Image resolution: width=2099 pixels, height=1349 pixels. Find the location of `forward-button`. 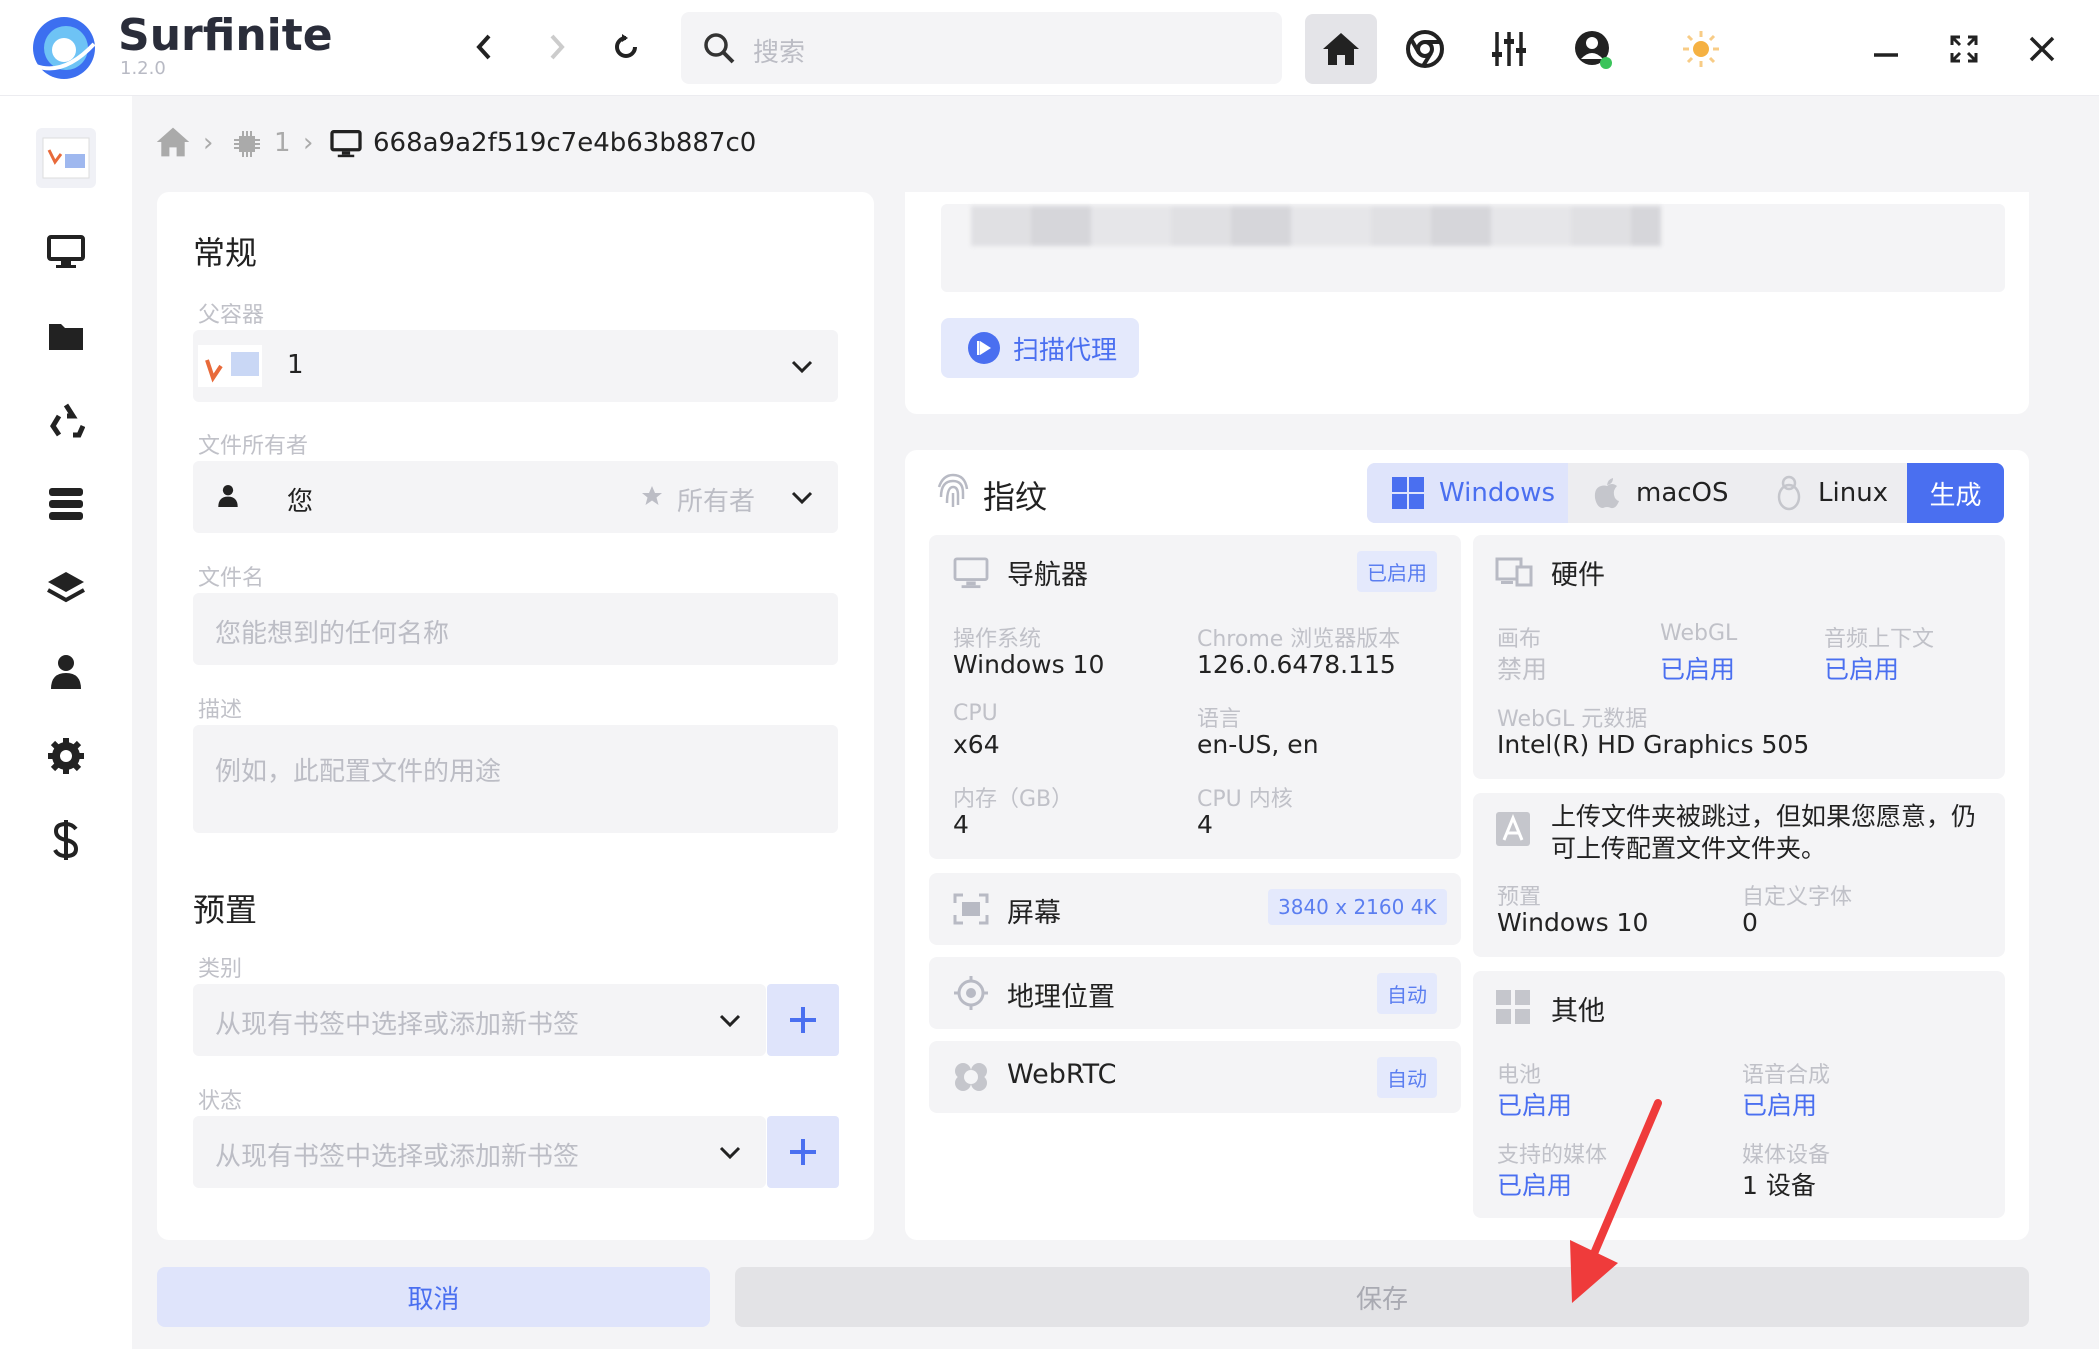

forward-button is located at coordinates (557, 47).